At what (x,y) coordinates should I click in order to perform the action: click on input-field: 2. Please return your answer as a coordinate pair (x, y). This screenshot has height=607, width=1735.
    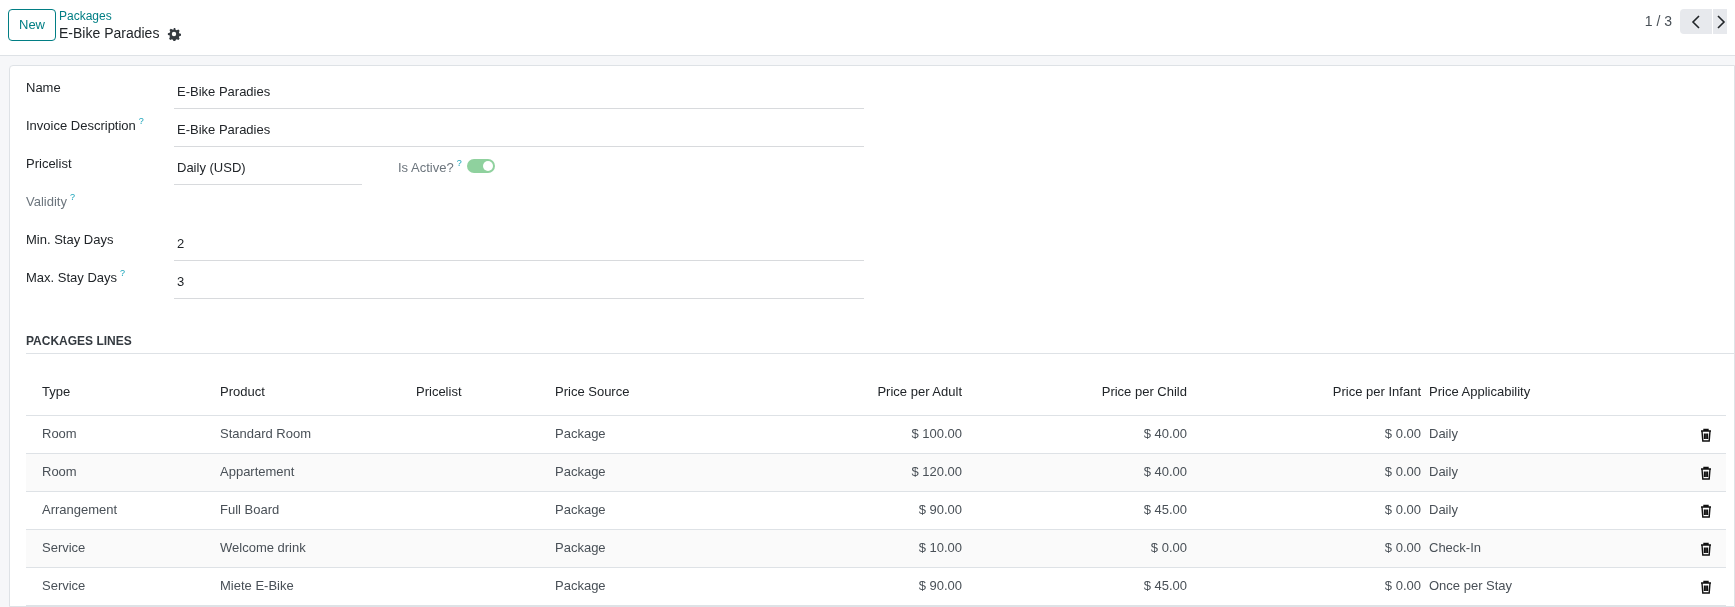
    Looking at the image, I should click on (519, 245).